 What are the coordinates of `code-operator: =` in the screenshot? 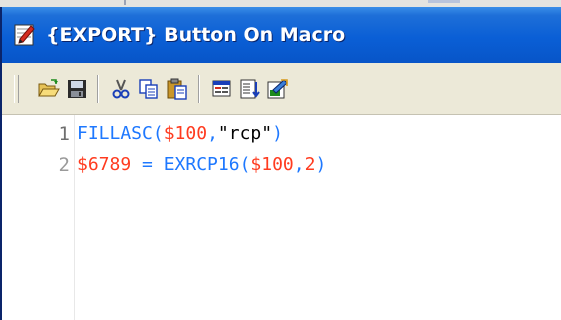 It's located at (147, 164).